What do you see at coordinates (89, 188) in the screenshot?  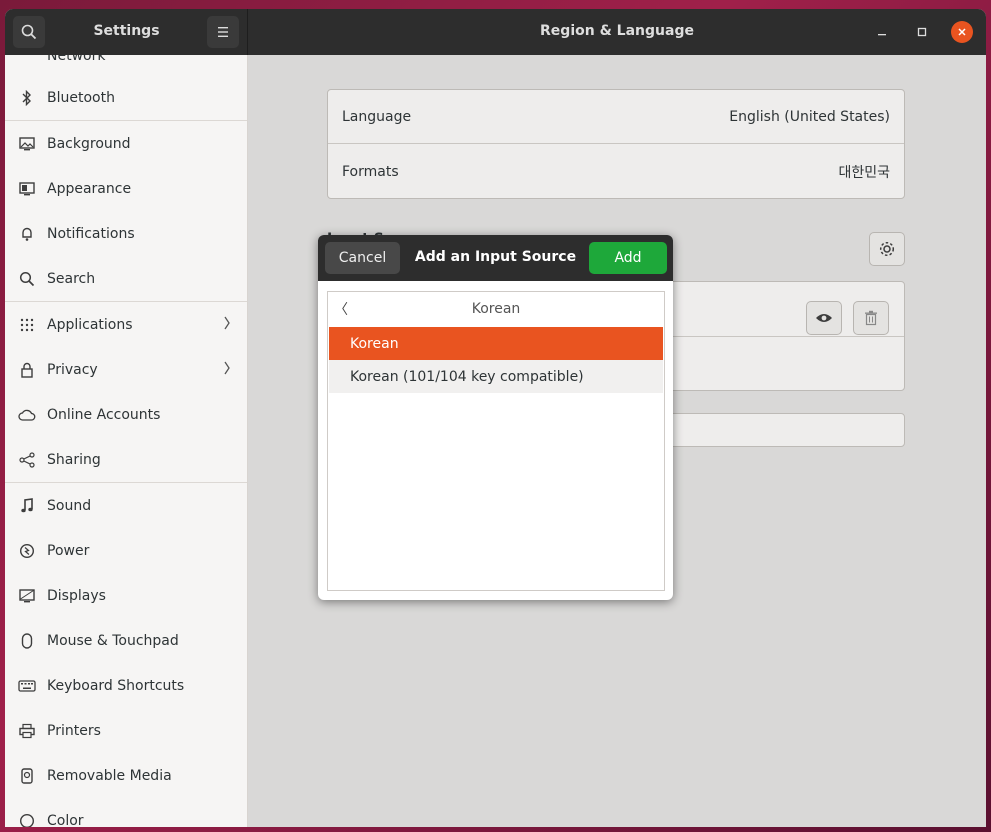 I see `sidebar-item-label: Appearance` at bounding box center [89, 188].